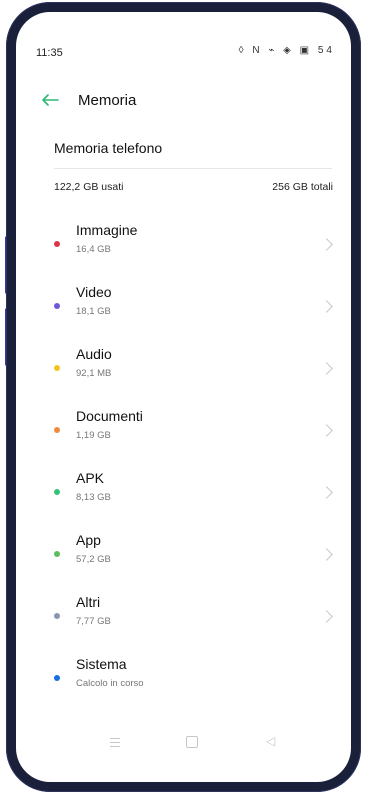 The height and width of the screenshot is (796, 367). I want to click on item-size: 7,77 GB, so click(93, 621).